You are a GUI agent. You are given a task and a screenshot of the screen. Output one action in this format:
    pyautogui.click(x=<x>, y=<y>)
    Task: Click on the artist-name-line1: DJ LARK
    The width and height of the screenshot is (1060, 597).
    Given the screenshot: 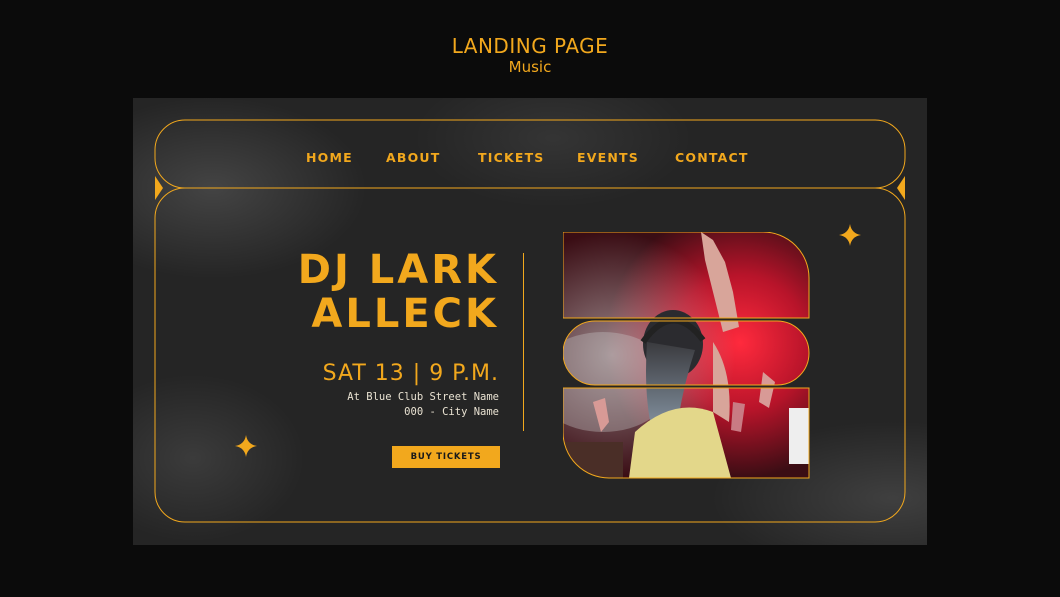 What is the action you would take?
    pyautogui.click(x=398, y=270)
    